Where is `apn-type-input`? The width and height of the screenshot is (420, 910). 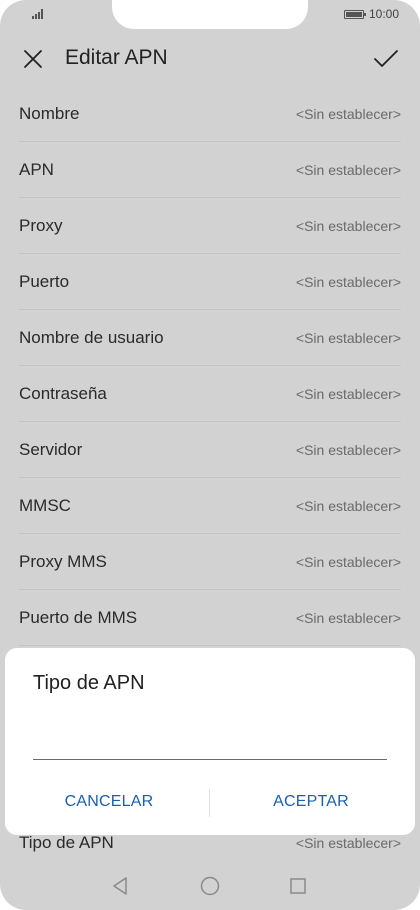
apn-type-input is located at coordinates (210, 744).